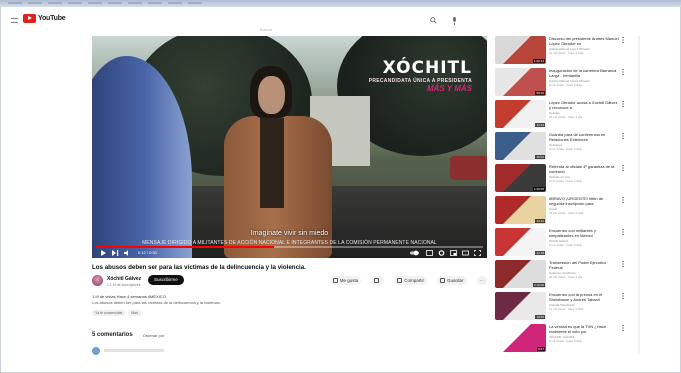 Image resolution: width=681 pixels, height=373 pixels. What do you see at coordinates (639, 195) in the screenshot?
I see `scrollbar` at bounding box center [639, 195].